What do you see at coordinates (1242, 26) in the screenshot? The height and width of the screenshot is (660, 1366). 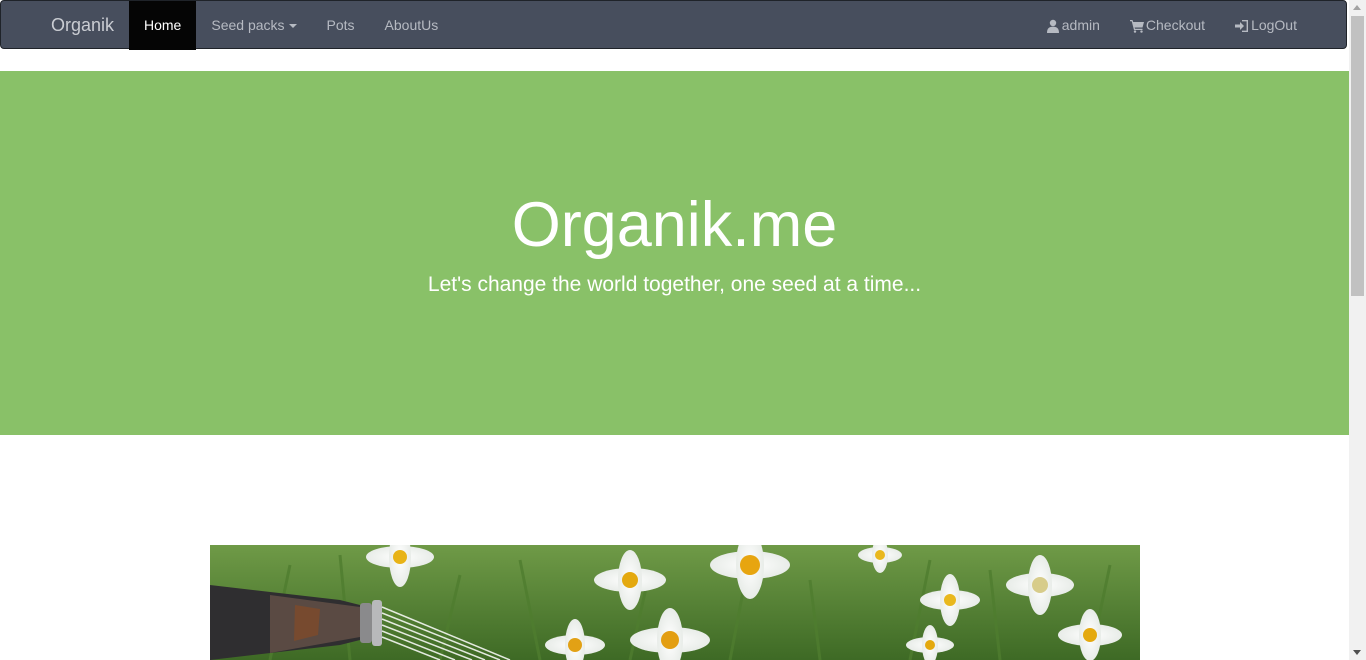 I see `log-out-icon` at bounding box center [1242, 26].